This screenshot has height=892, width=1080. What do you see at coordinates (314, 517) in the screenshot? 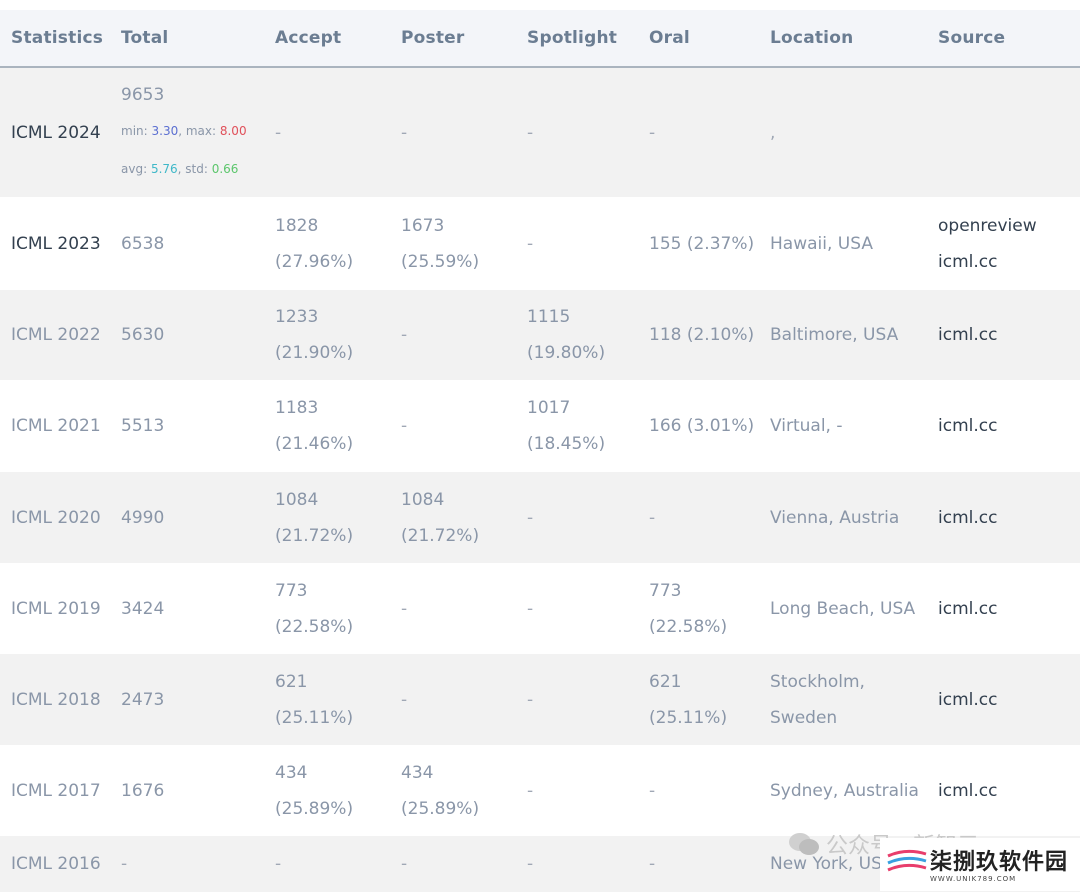
I see `accept-cell: 1084 (21.72%)` at bounding box center [314, 517].